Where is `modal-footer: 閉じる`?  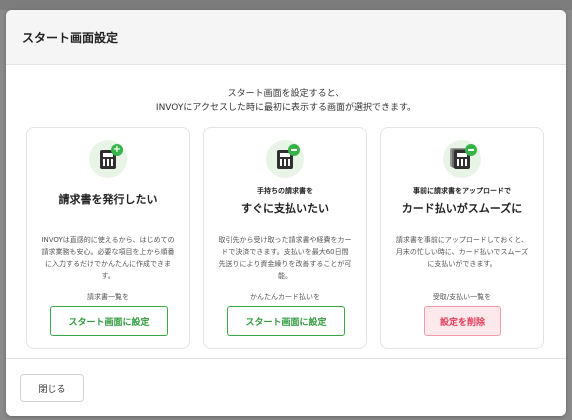 modal-footer: 閉じる is located at coordinates (286, 387).